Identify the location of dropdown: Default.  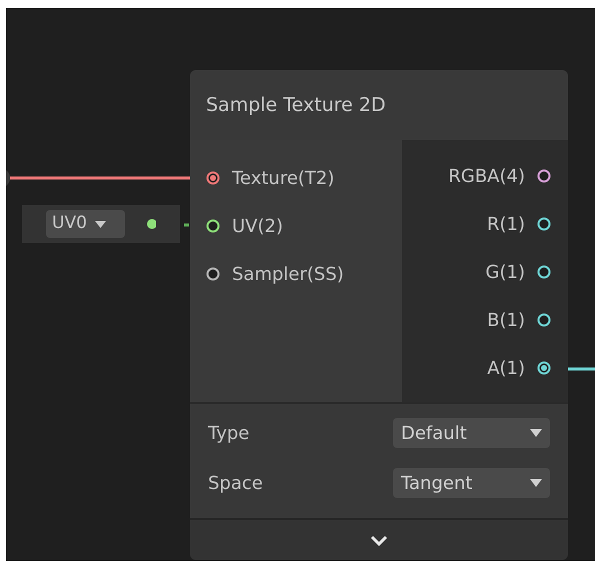
(471, 433).